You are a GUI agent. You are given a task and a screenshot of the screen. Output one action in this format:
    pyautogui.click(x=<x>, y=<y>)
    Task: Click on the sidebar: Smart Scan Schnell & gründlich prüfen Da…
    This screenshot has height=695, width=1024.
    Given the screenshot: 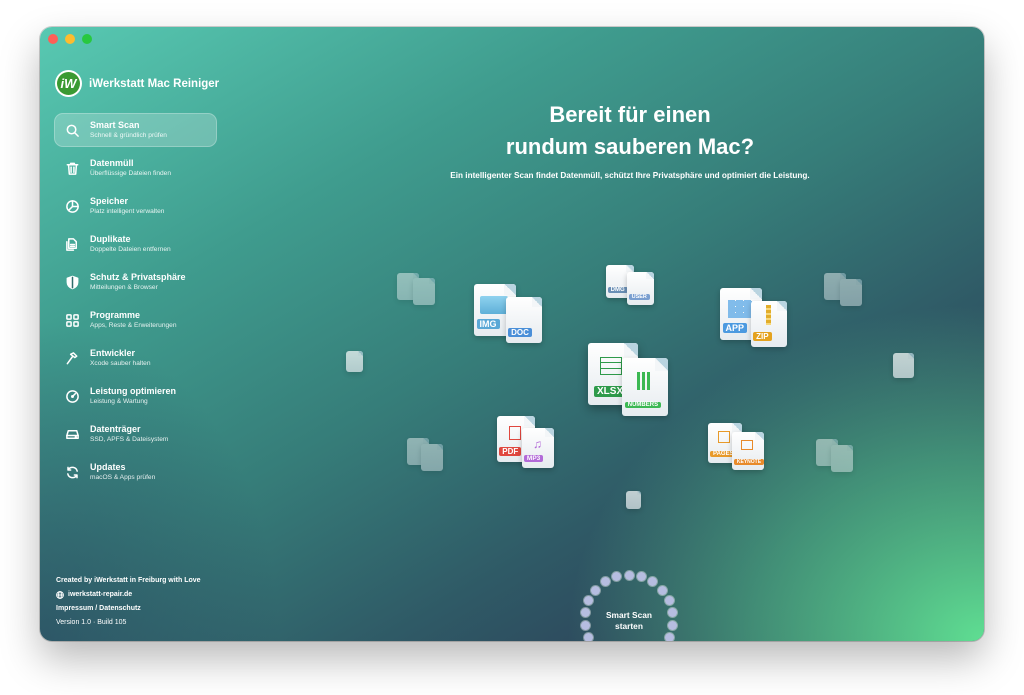 What is the action you would take?
    pyautogui.click(x=135, y=303)
    